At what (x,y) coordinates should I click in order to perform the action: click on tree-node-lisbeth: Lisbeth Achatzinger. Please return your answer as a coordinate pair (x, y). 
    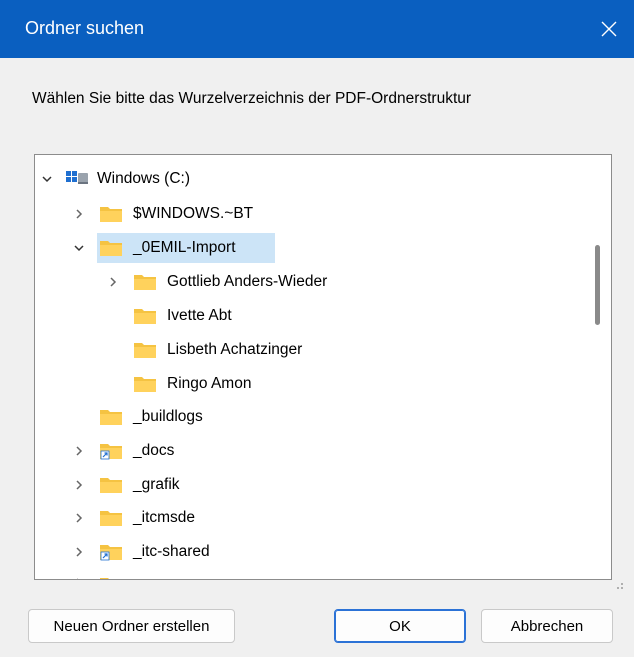
    Looking at the image, I should click on (315, 350).